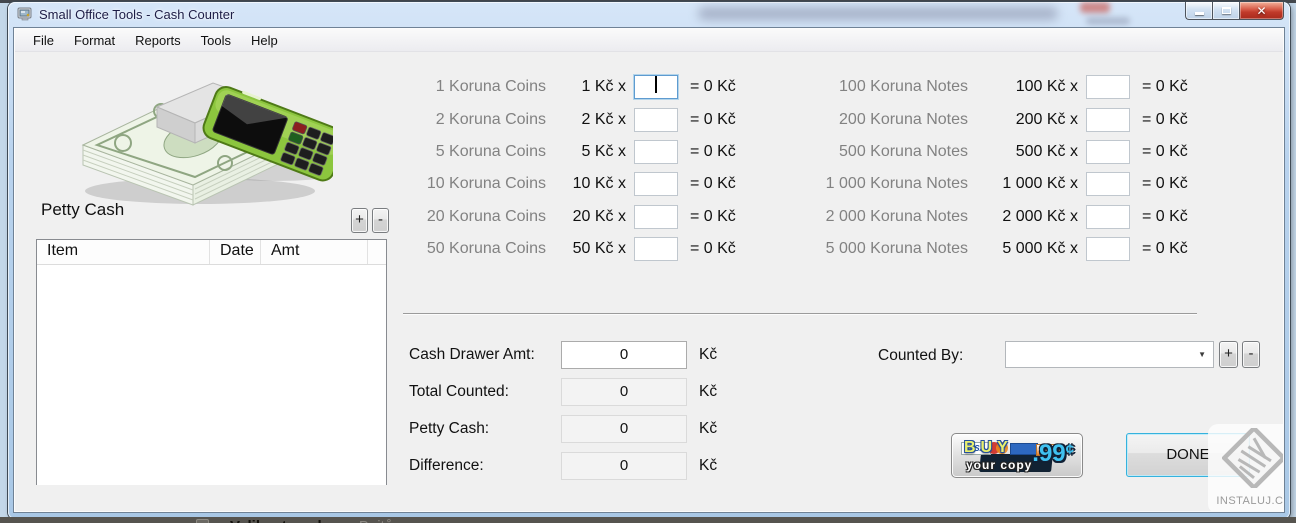  I want to click on coin-label: 2 Koruna Coins, so click(490, 119).